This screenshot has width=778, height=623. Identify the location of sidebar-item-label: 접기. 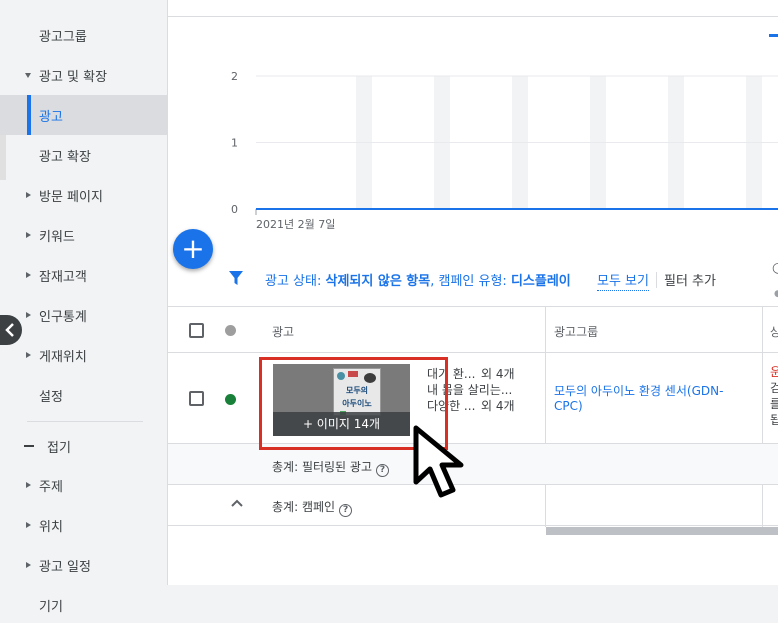
(59, 448).